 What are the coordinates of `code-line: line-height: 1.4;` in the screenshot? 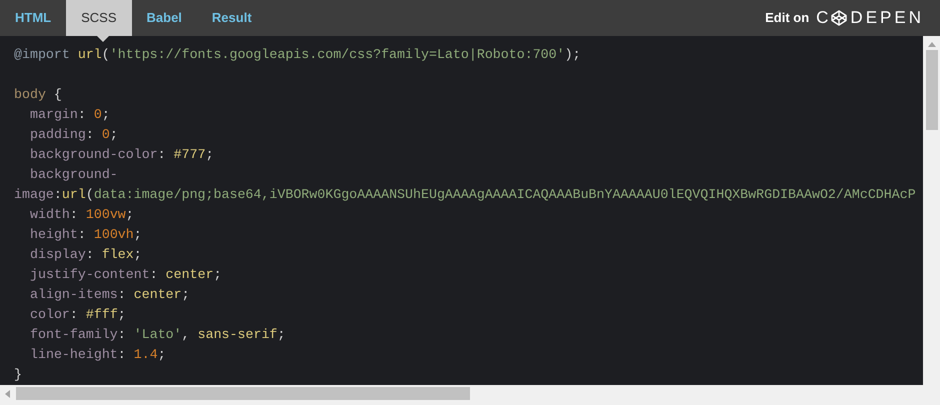 It's located at (97, 355).